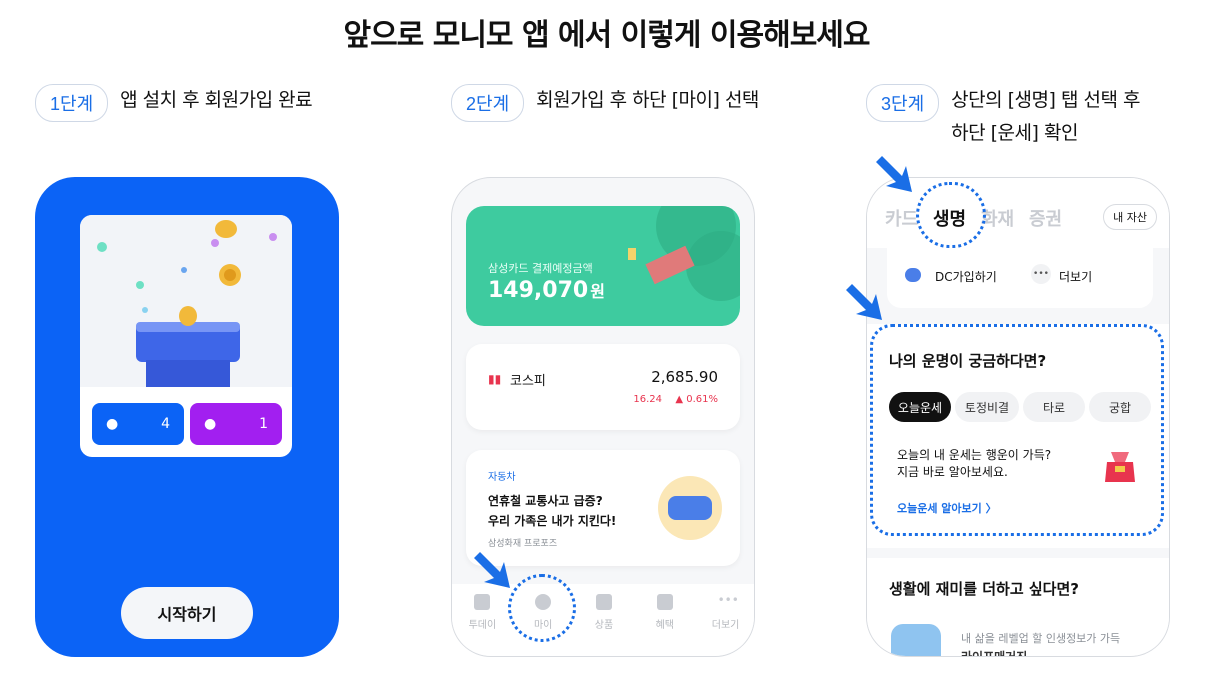 Image resolution: width=1213 pixels, height=682 pixels. What do you see at coordinates (1041, 274) in the screenshot?
I see `more-dots-icon: •••` at bounding box center [1041, 274].